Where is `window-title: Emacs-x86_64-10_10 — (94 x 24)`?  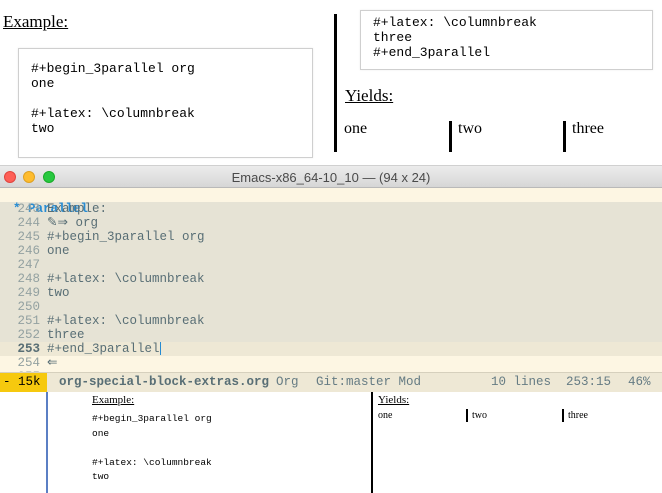 window-title: Emacs-x86_64-10_10 — (94 x 24) is located at coordinates (331, 177).